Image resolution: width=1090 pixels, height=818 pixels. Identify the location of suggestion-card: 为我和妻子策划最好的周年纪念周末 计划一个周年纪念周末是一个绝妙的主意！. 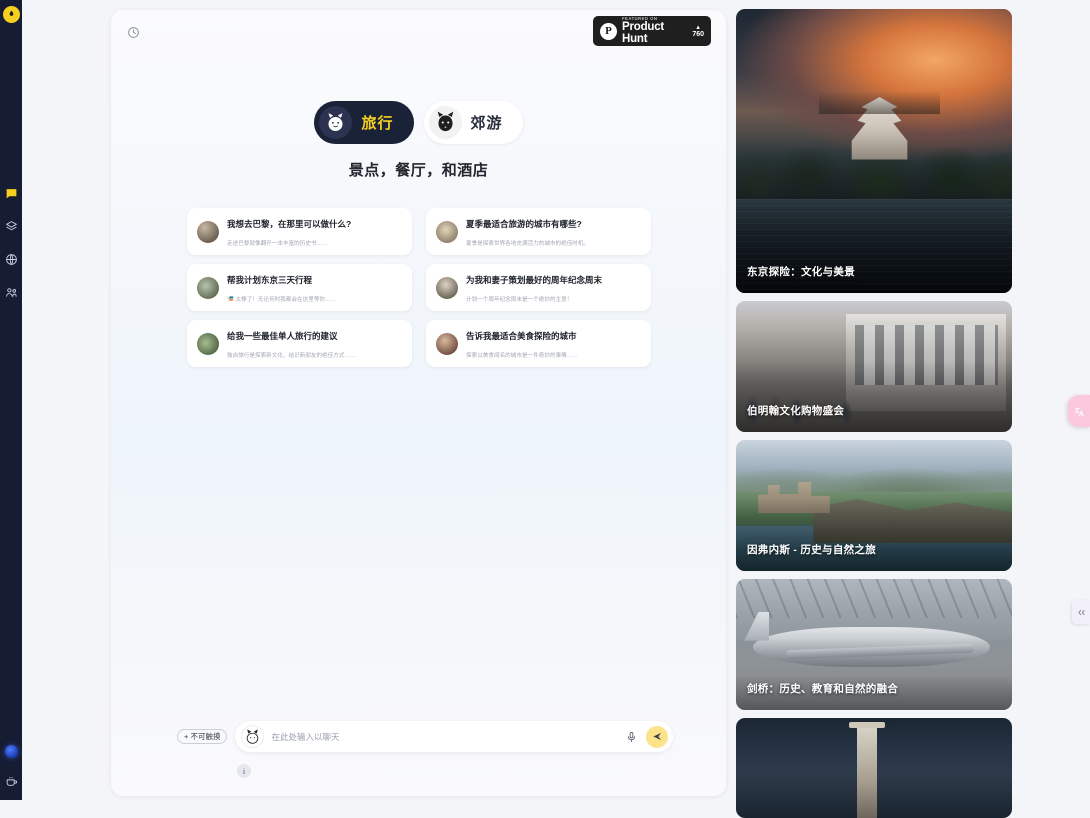
(538, 287).